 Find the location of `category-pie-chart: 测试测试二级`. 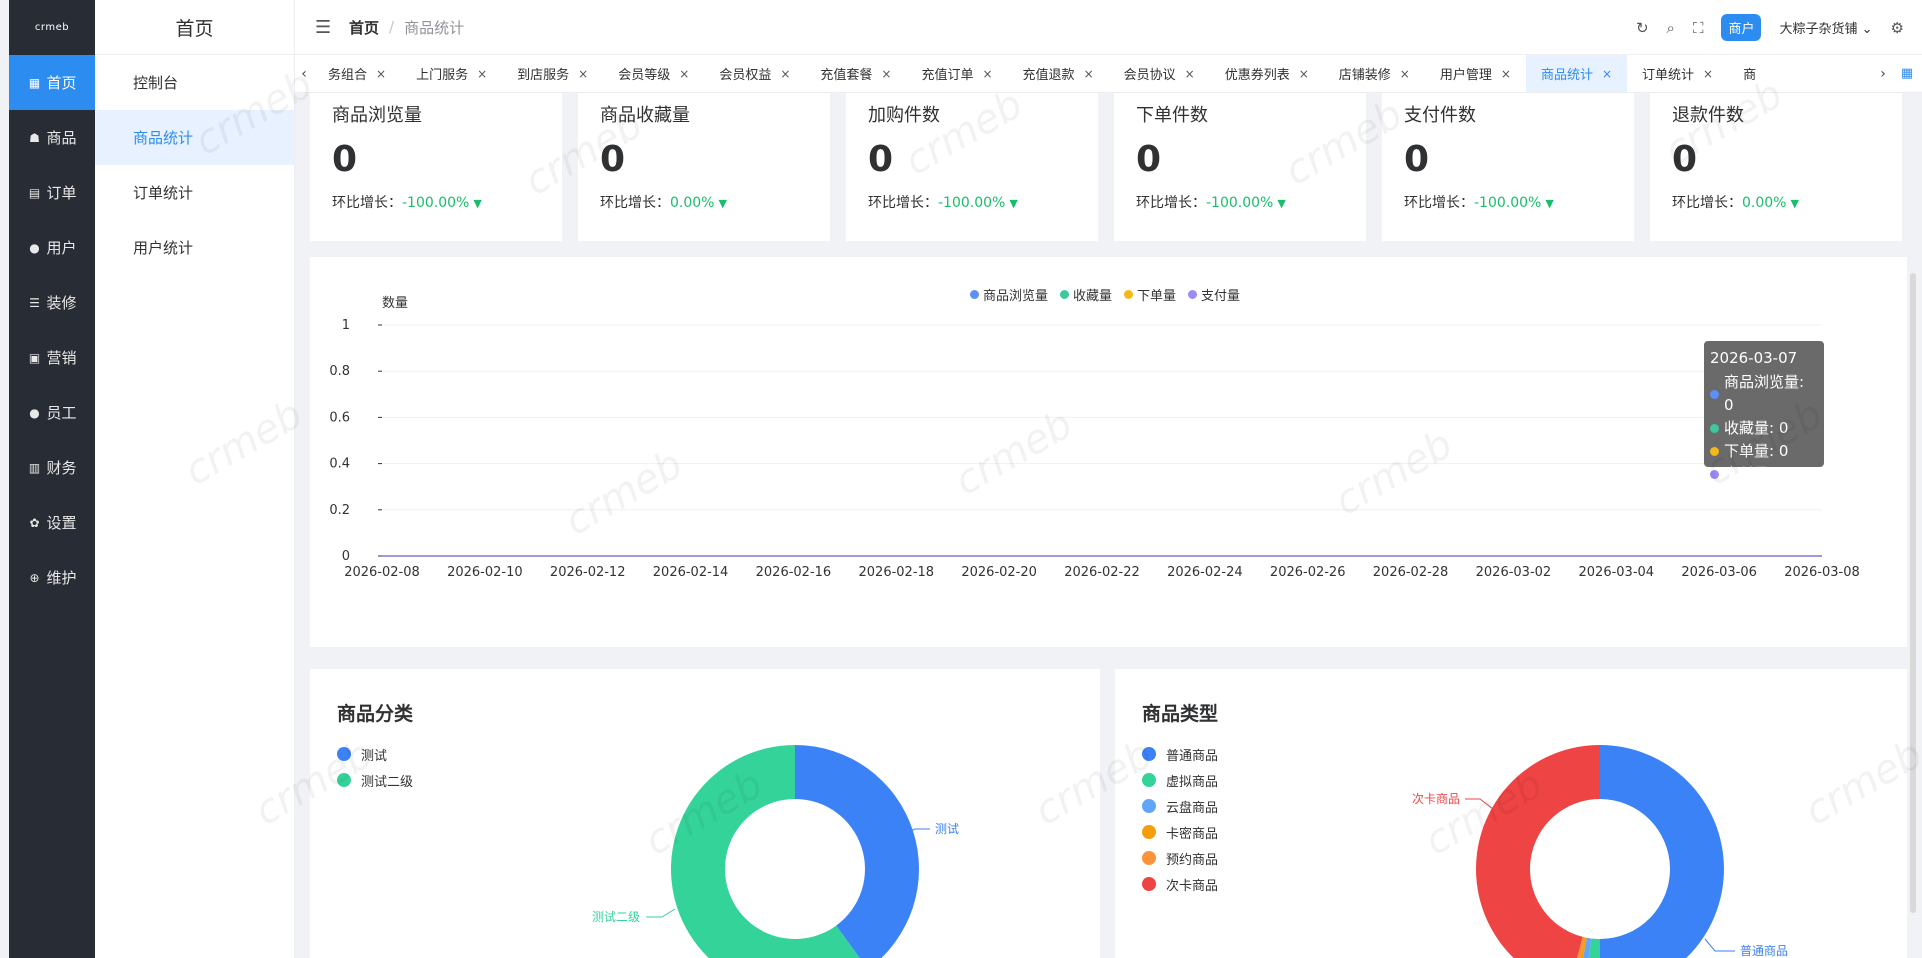

category-pie-chart: 测试测试二级 is located at coordinates (775, 851).